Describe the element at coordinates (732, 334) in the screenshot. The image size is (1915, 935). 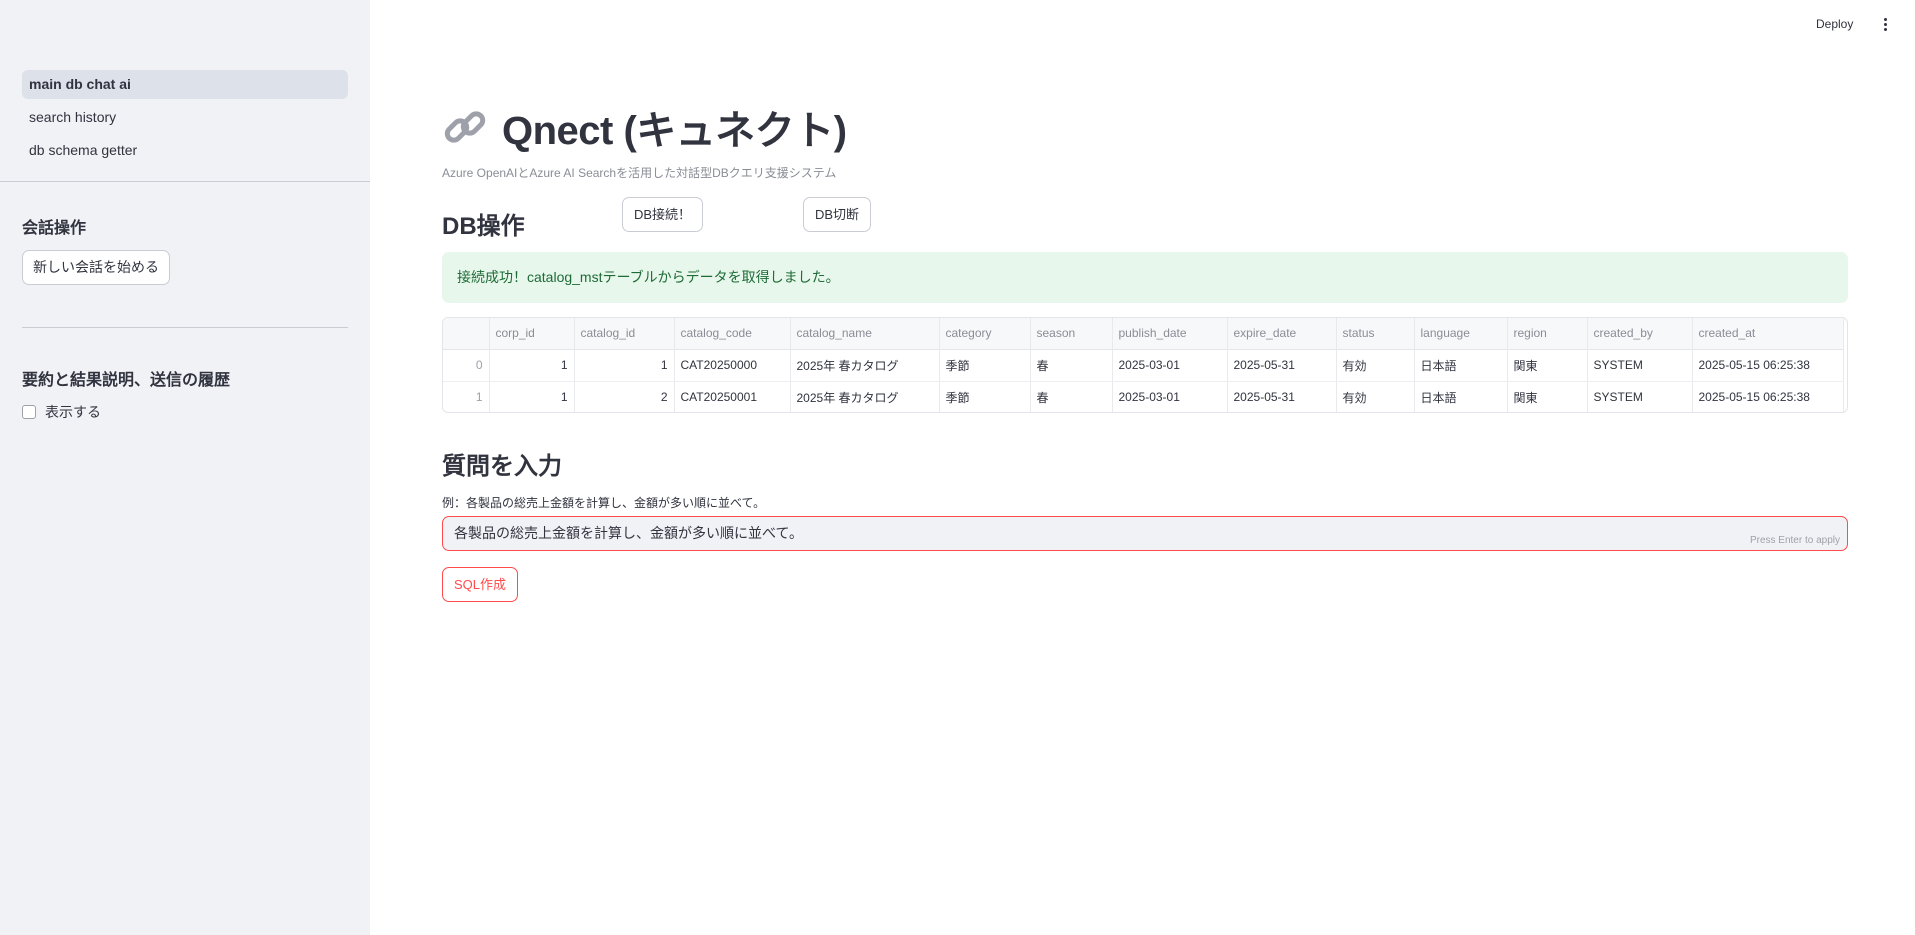
I see `column-header: catalog_code` at that location.